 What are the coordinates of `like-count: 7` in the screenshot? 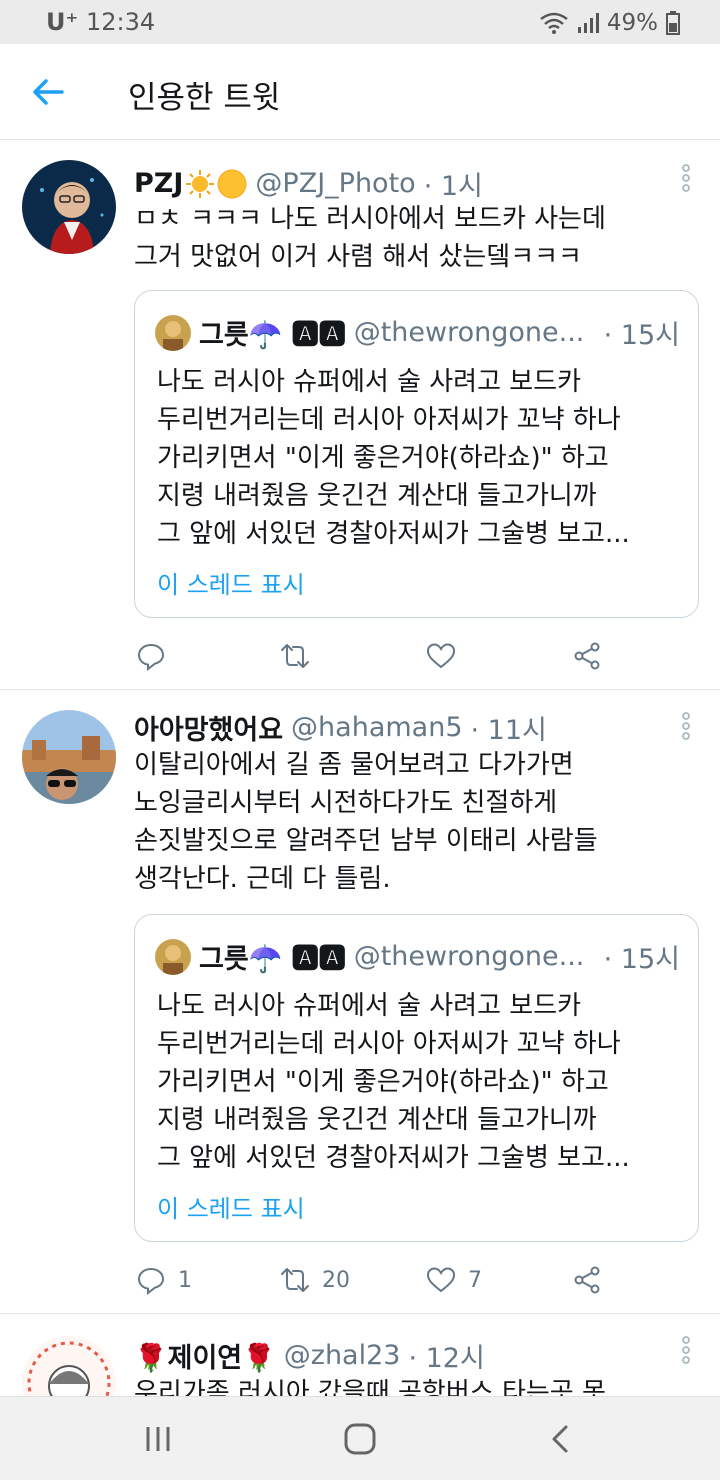 It's located at (475, 1280).